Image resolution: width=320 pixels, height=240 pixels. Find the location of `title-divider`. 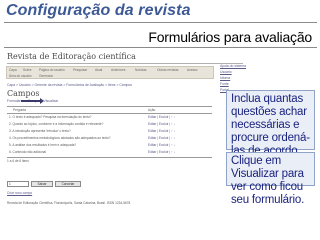

title-divider is located at coordinates (160, 22).